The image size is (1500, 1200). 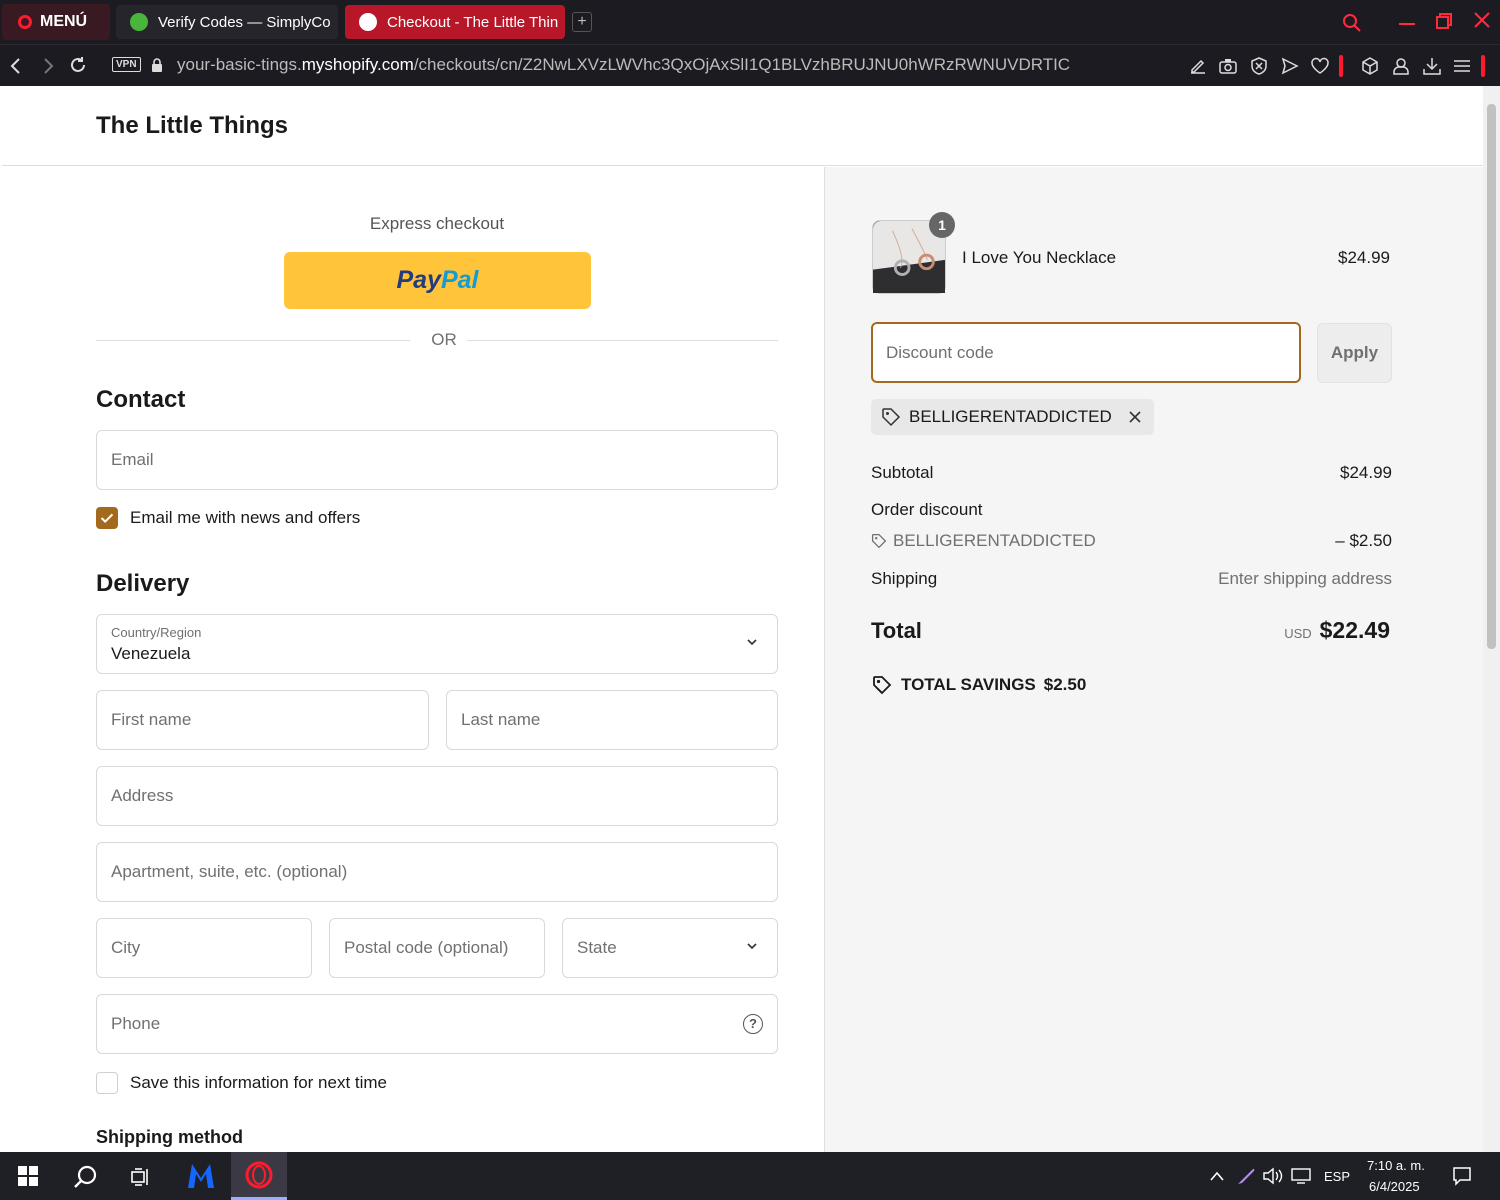 I want to click on sidebar-indicator, so click(x=1483, y=66).